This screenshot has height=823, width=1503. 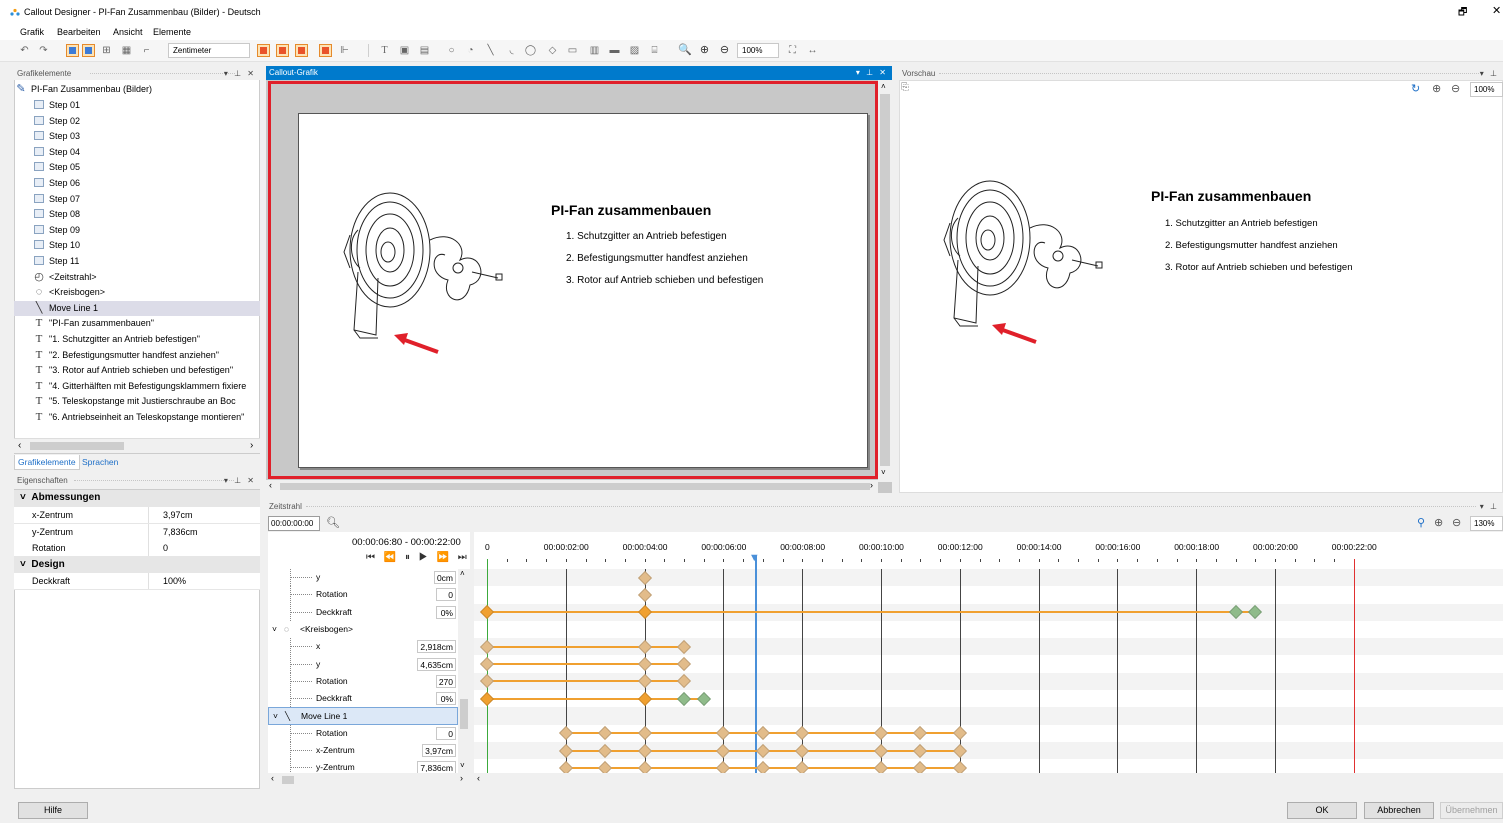 What do you see at coordinates (1415, 88) in the screenshot?
I see `refresh-icon: ↻` at bounding box center [1415, 88].